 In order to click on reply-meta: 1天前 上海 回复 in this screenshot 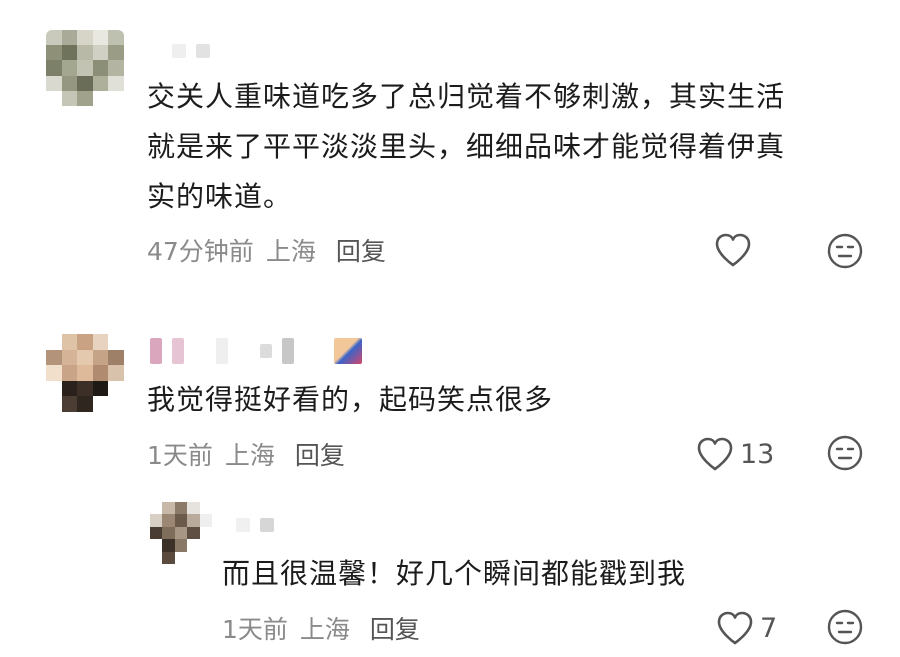, I will do `click(321, 628)`.